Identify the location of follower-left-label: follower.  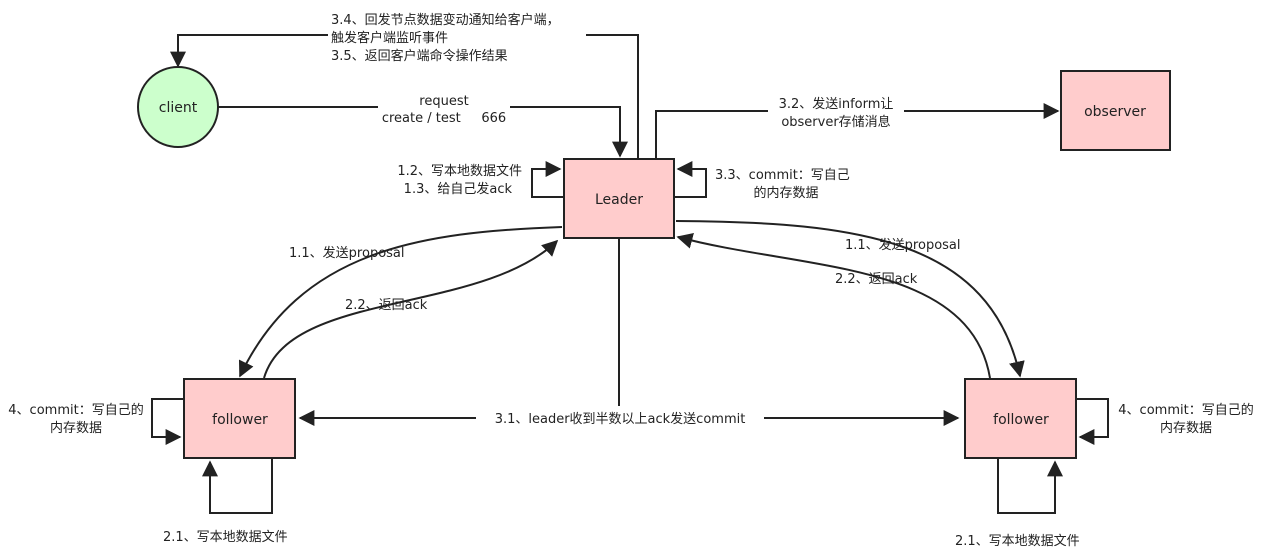
(240, 420).